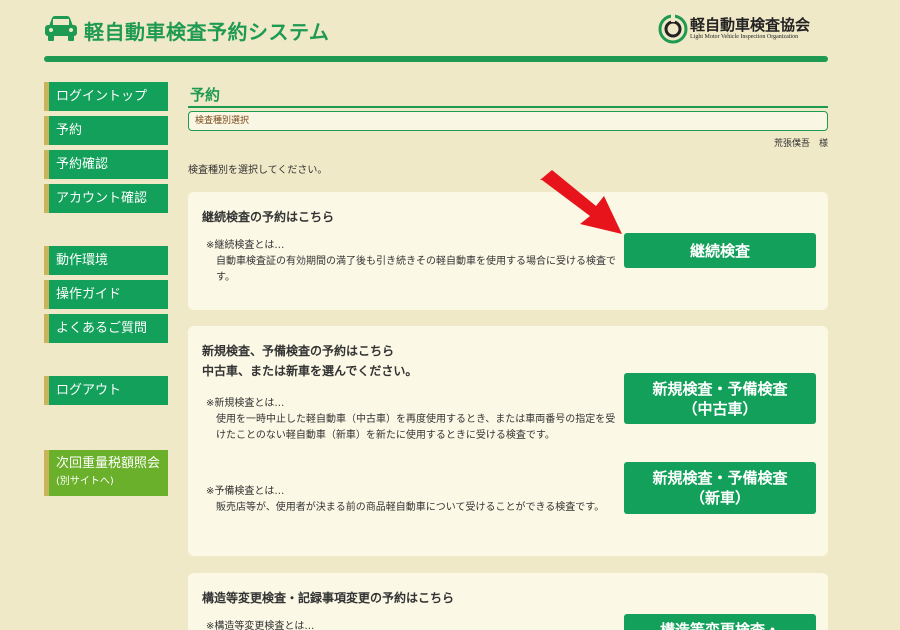  I want to click on continuous-inspection-button: 継続検査, so click(720, 250).